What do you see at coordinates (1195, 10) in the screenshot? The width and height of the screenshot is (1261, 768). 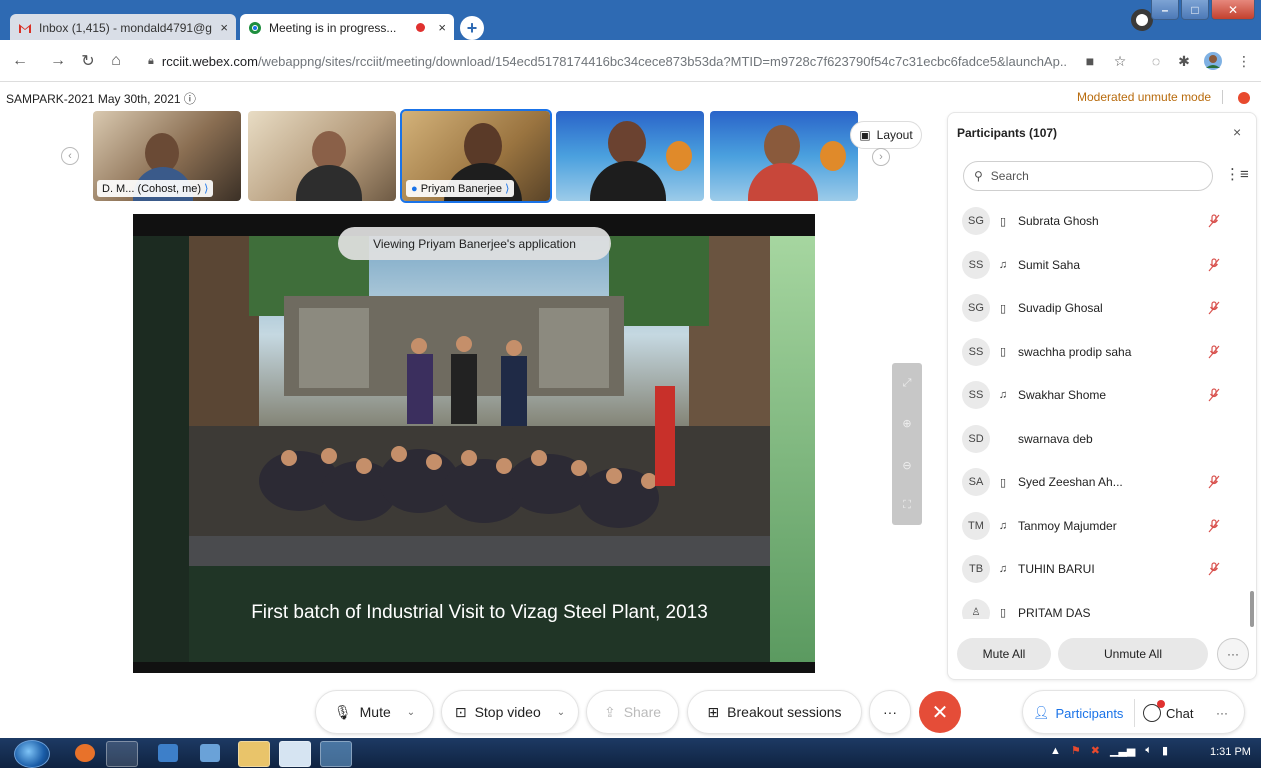 I see `maximize-button: □` at bounding box center [1195, 10].